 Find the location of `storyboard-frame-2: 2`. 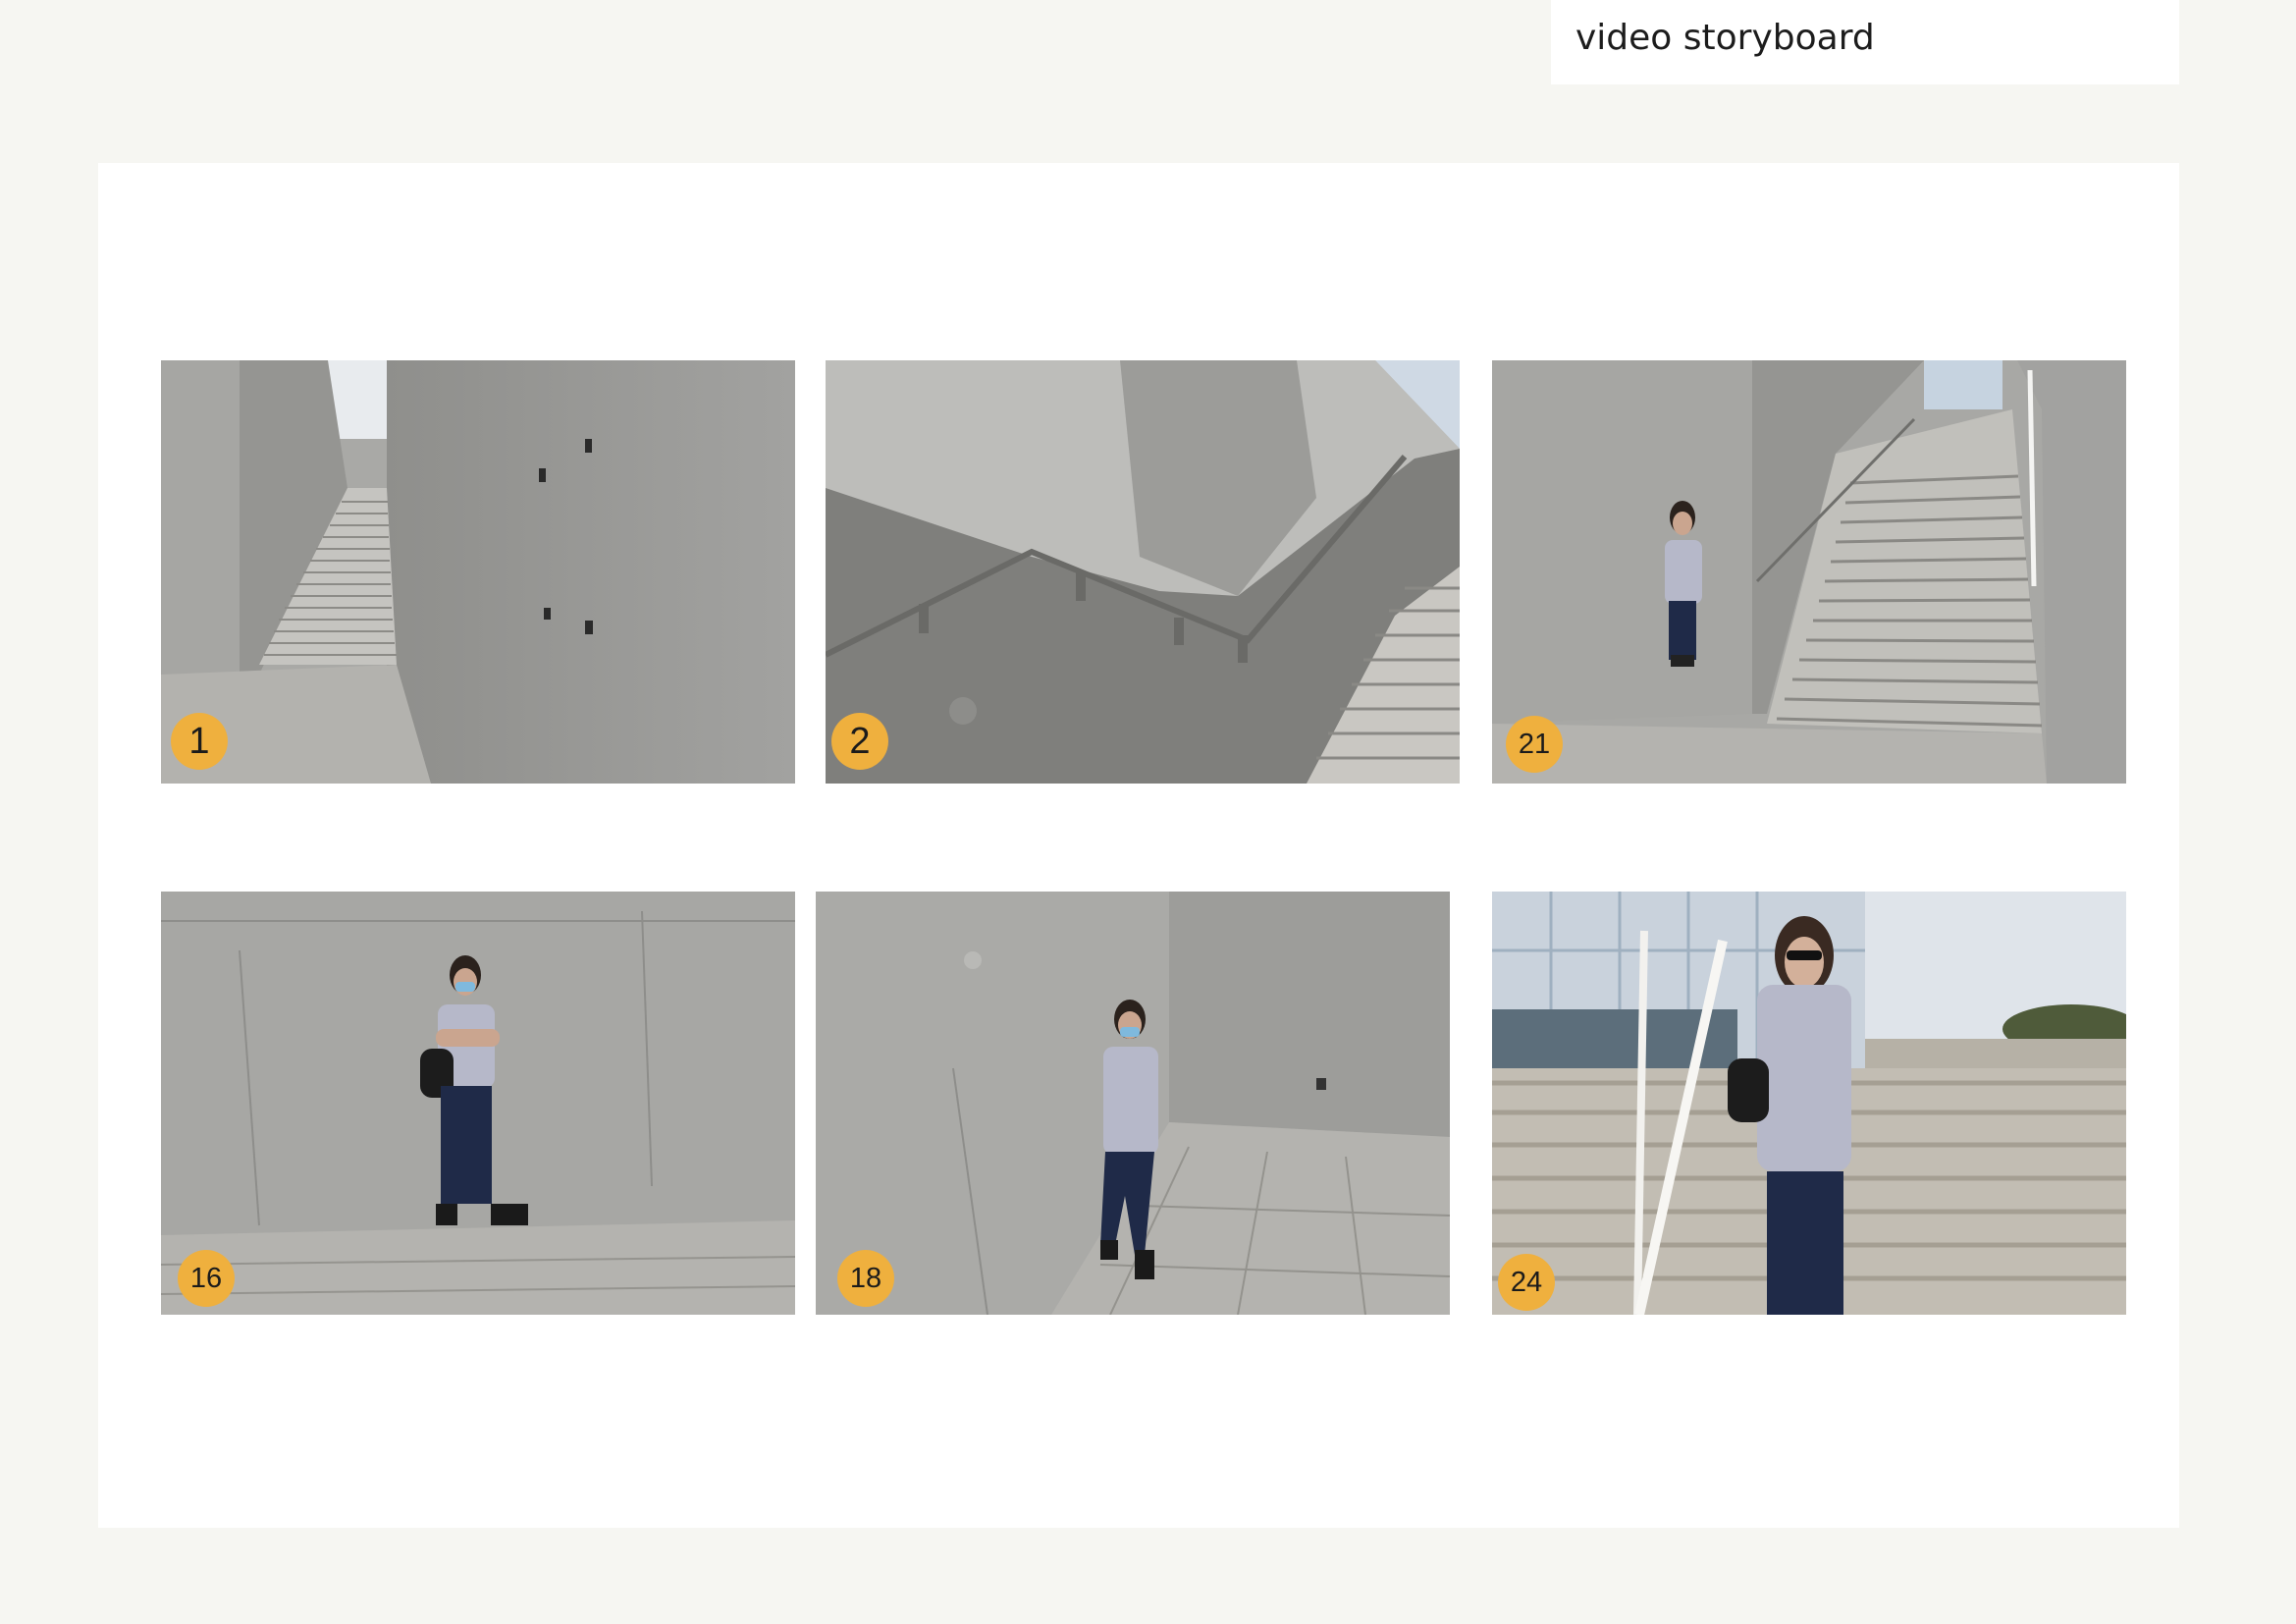

storyboard-frame-2: 2 is located at coordinates (1143, 572).